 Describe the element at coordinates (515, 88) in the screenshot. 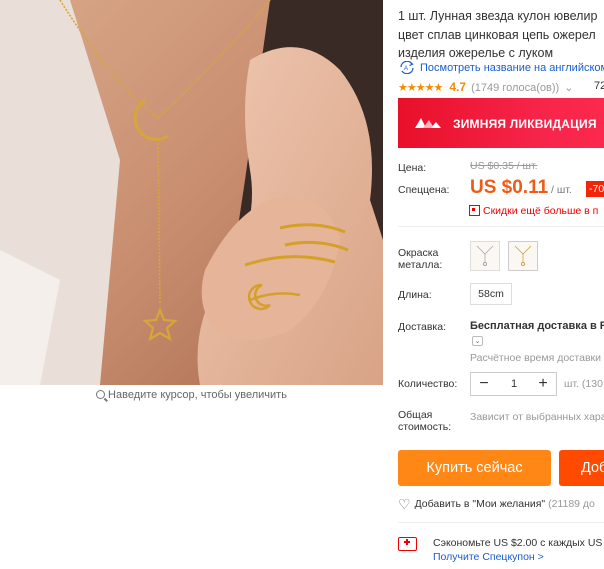

I see `rating-votes: (1749 голоса(ов))` at that location.